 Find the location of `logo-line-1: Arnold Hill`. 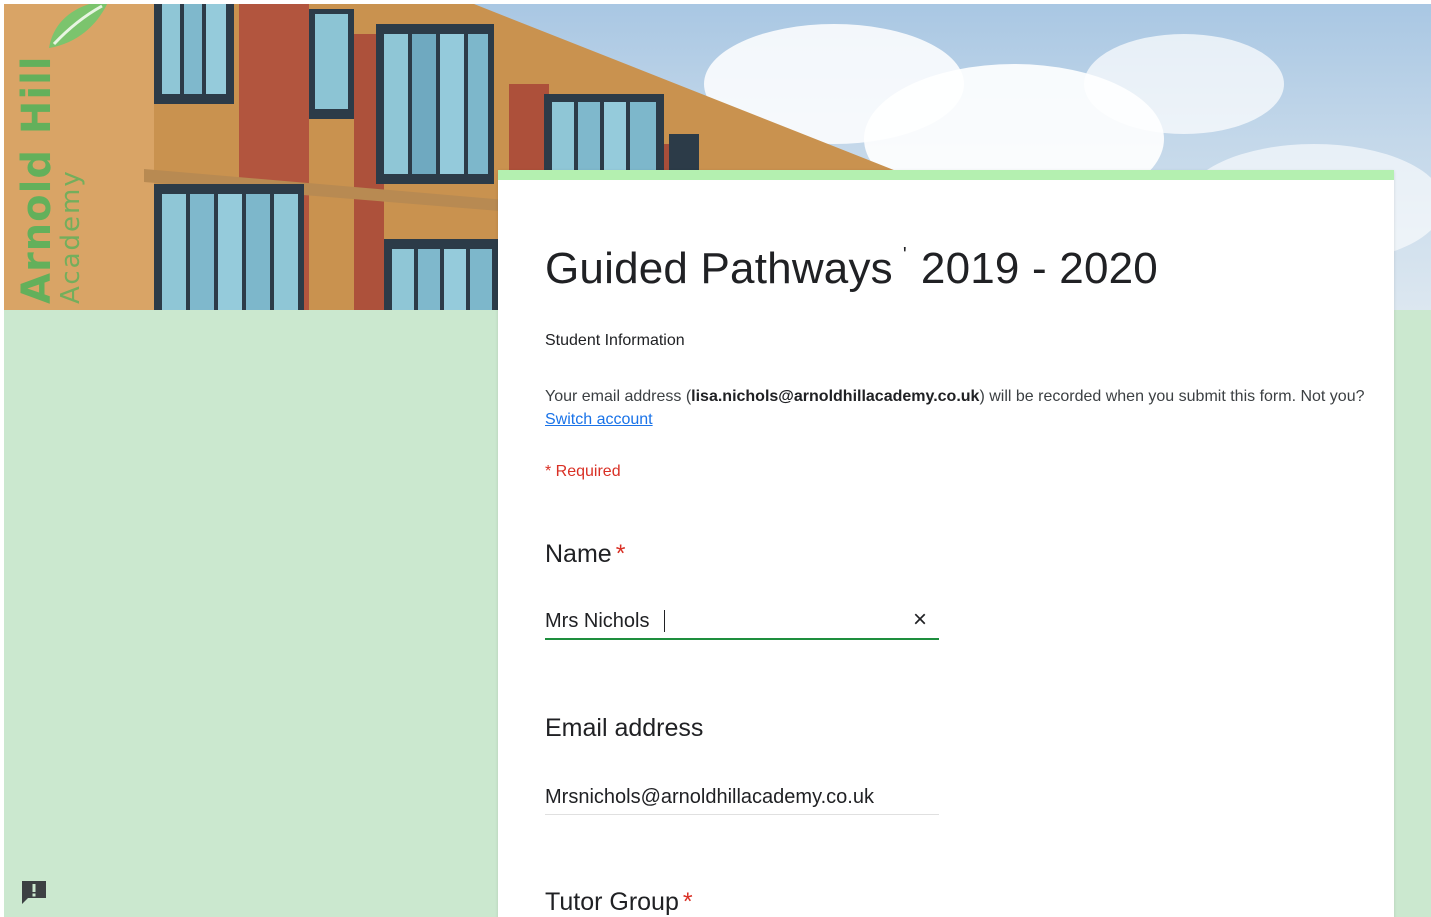

logo-line-1: Arnold Hill is located at coordinates (37, 179).